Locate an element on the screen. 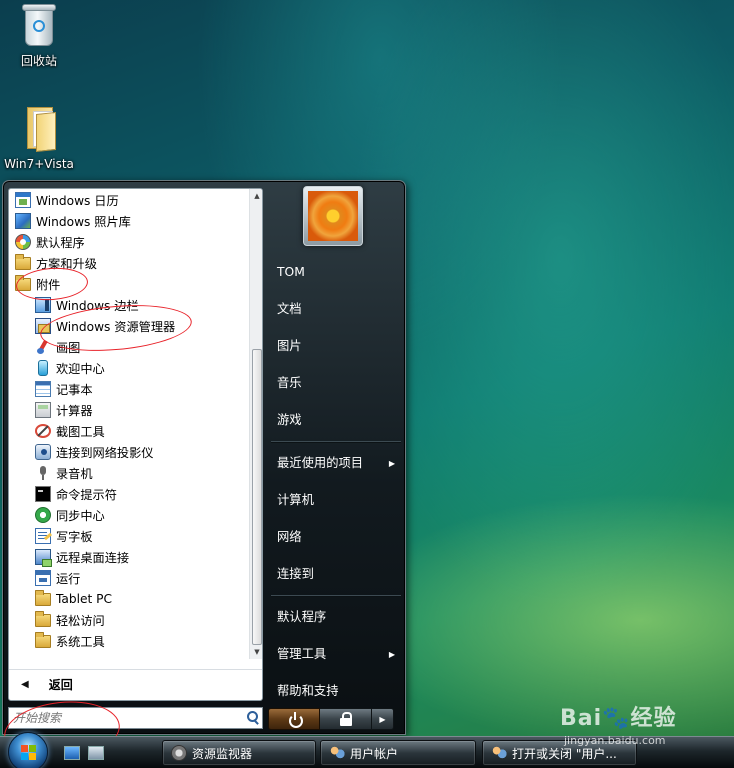  right-menu-item: 文档 is located at coordinates (336, 309).